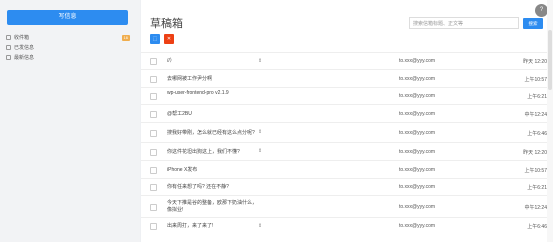  Describe the element at coordinates (533, 23) in the screenshot. I see `search-button: 搜索` at that location.